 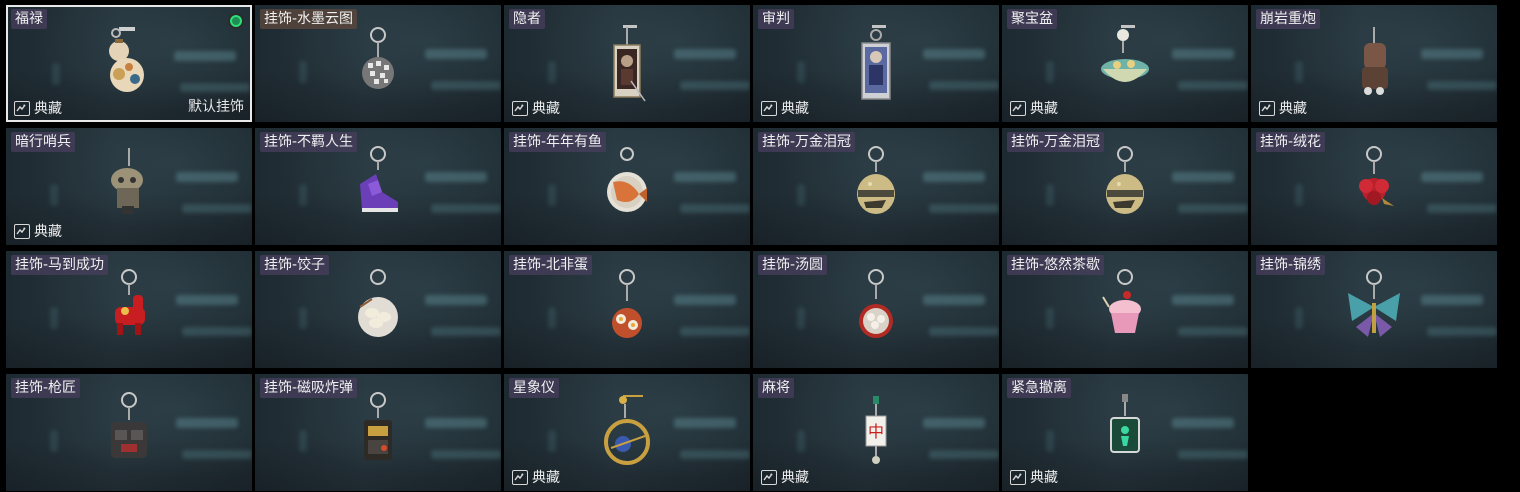 What do you see at coordinates (60, 265) in the screenshot?
I see `charm-name: 挂饰-马到成功` at bounding box center [60, 265].